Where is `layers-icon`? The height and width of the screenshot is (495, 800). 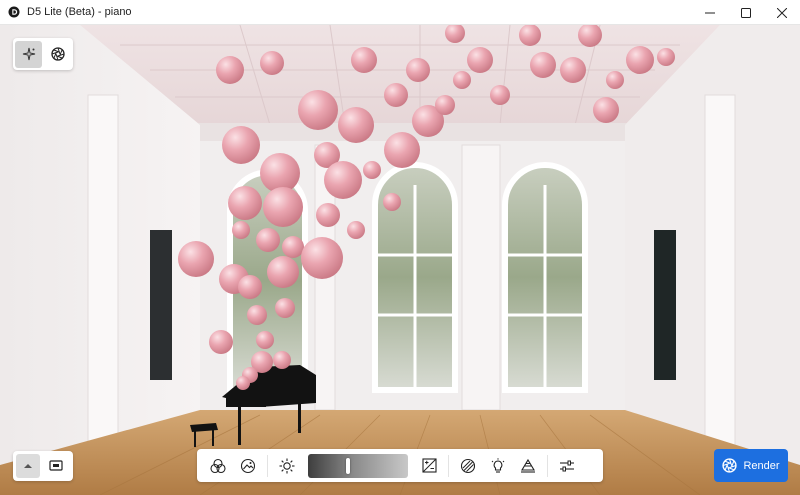
layers-icon is located at coordinates (528, 465).